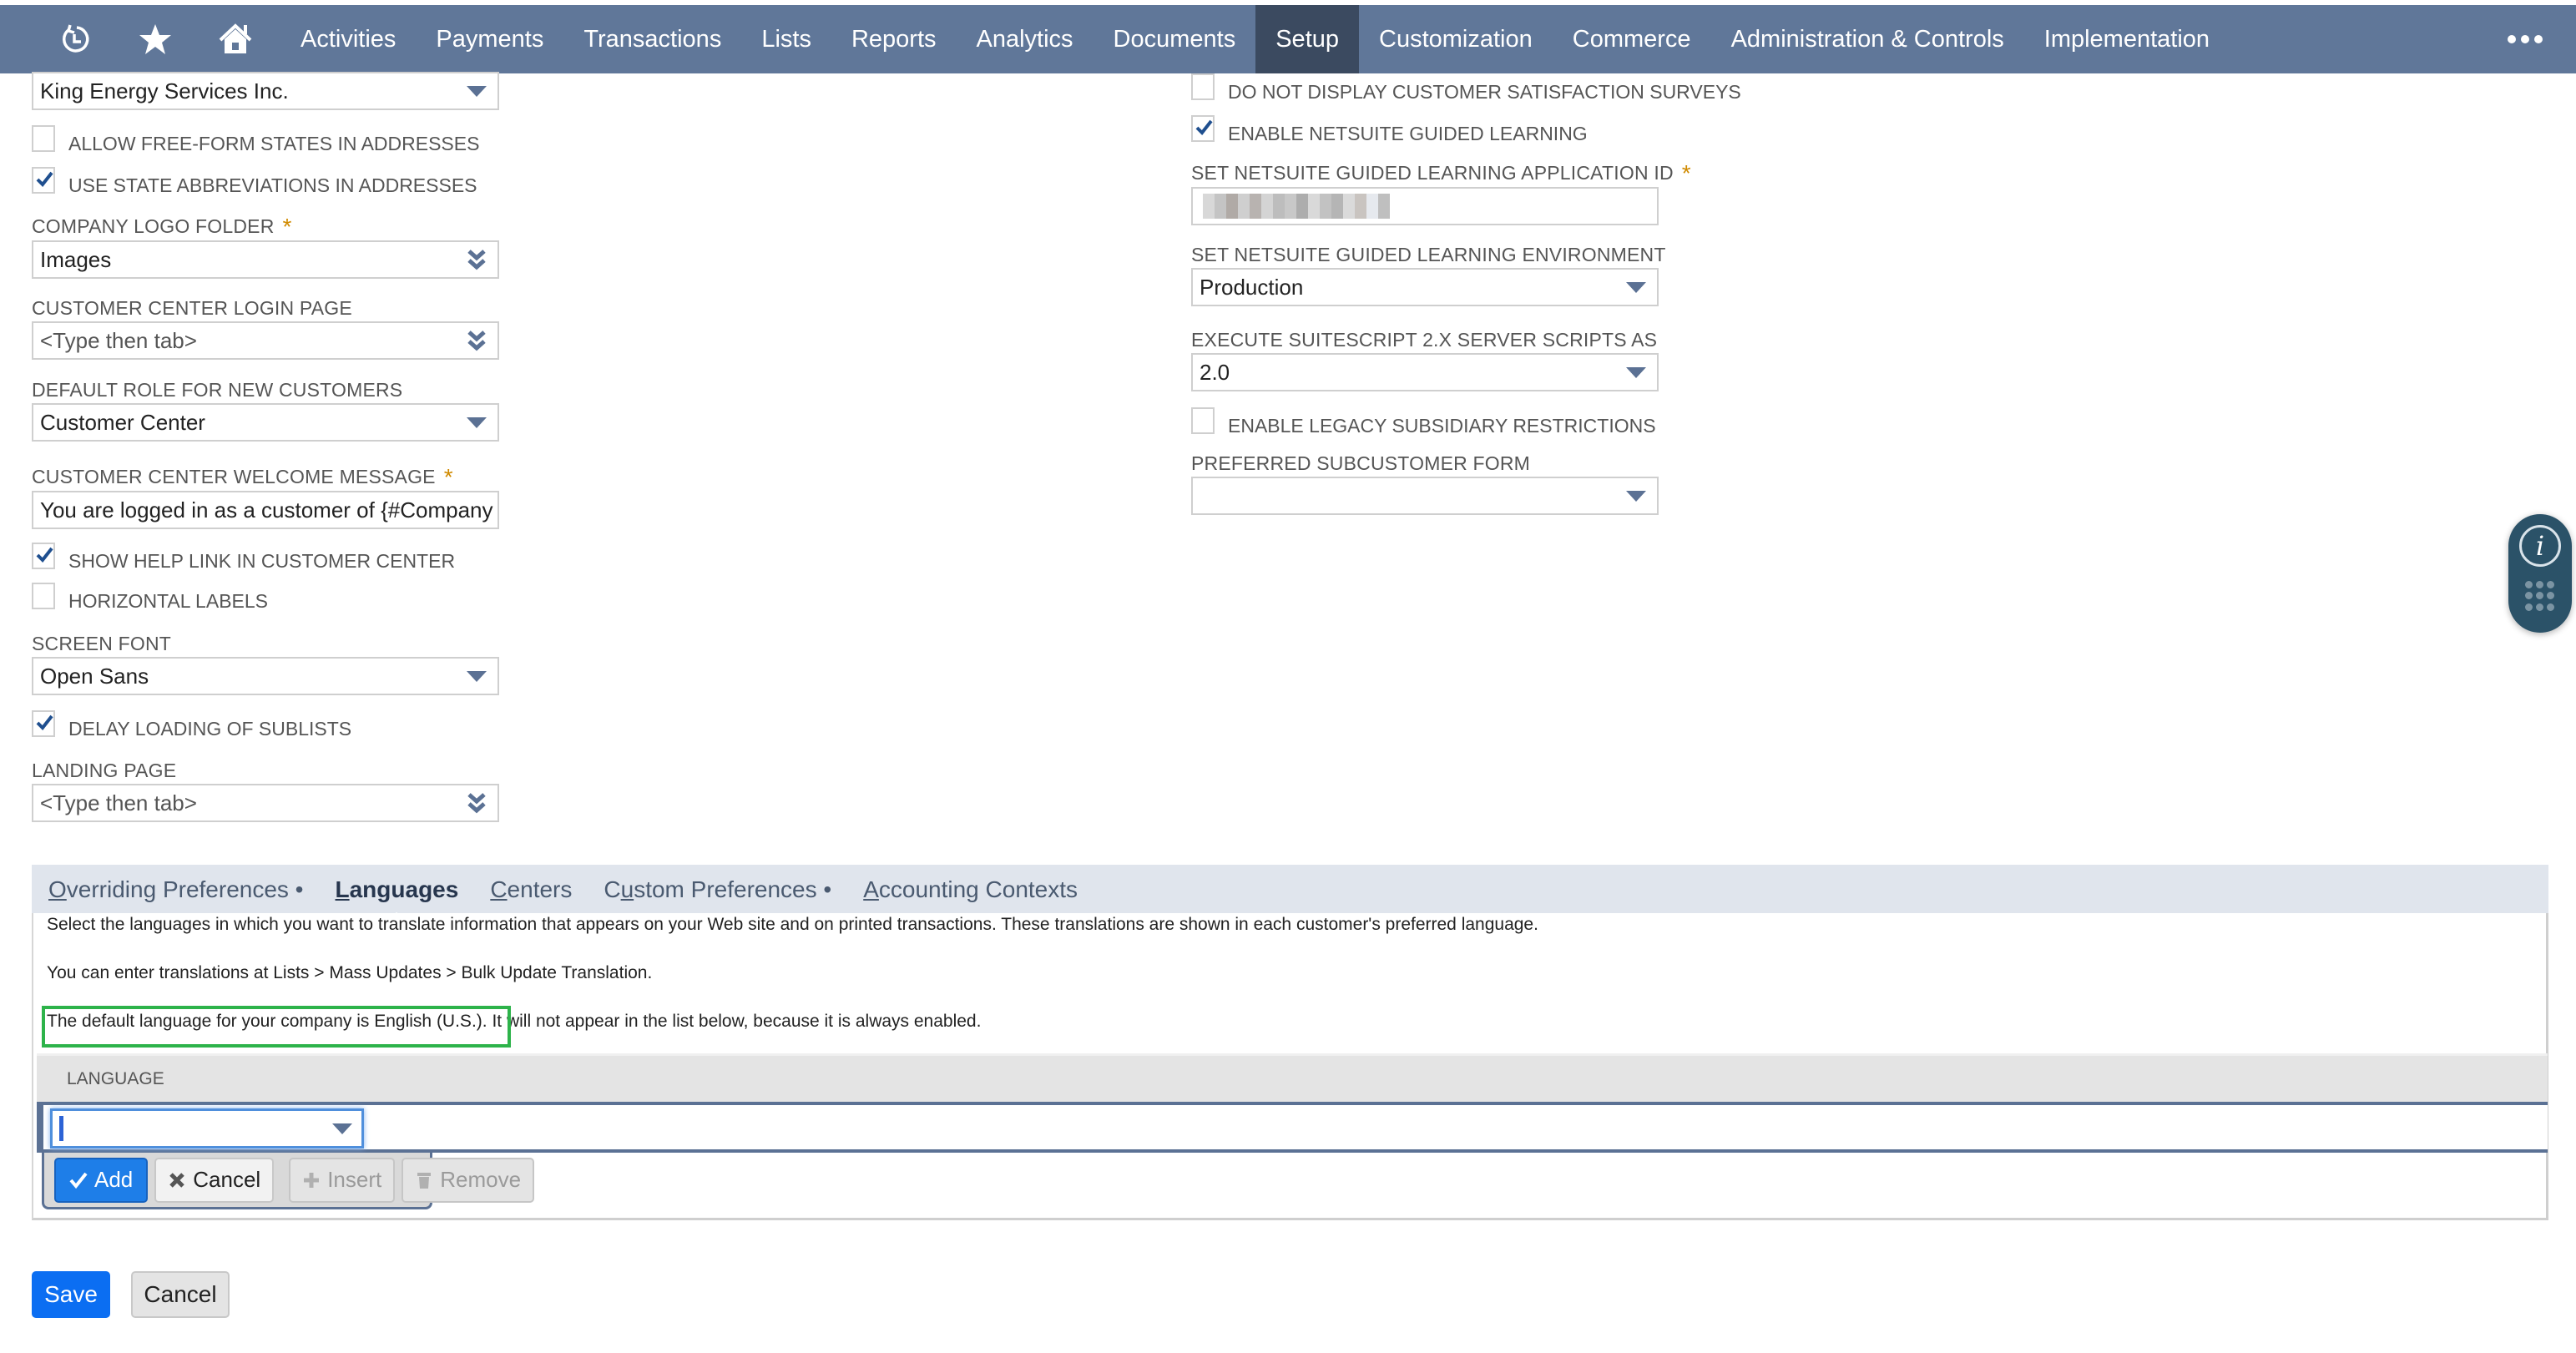 The image size is (2576, 1353). What do you see at coordinates (490, 39) in the screenshot?
I see `nav-item-payments: Payments` at bounding box center [490, 39].